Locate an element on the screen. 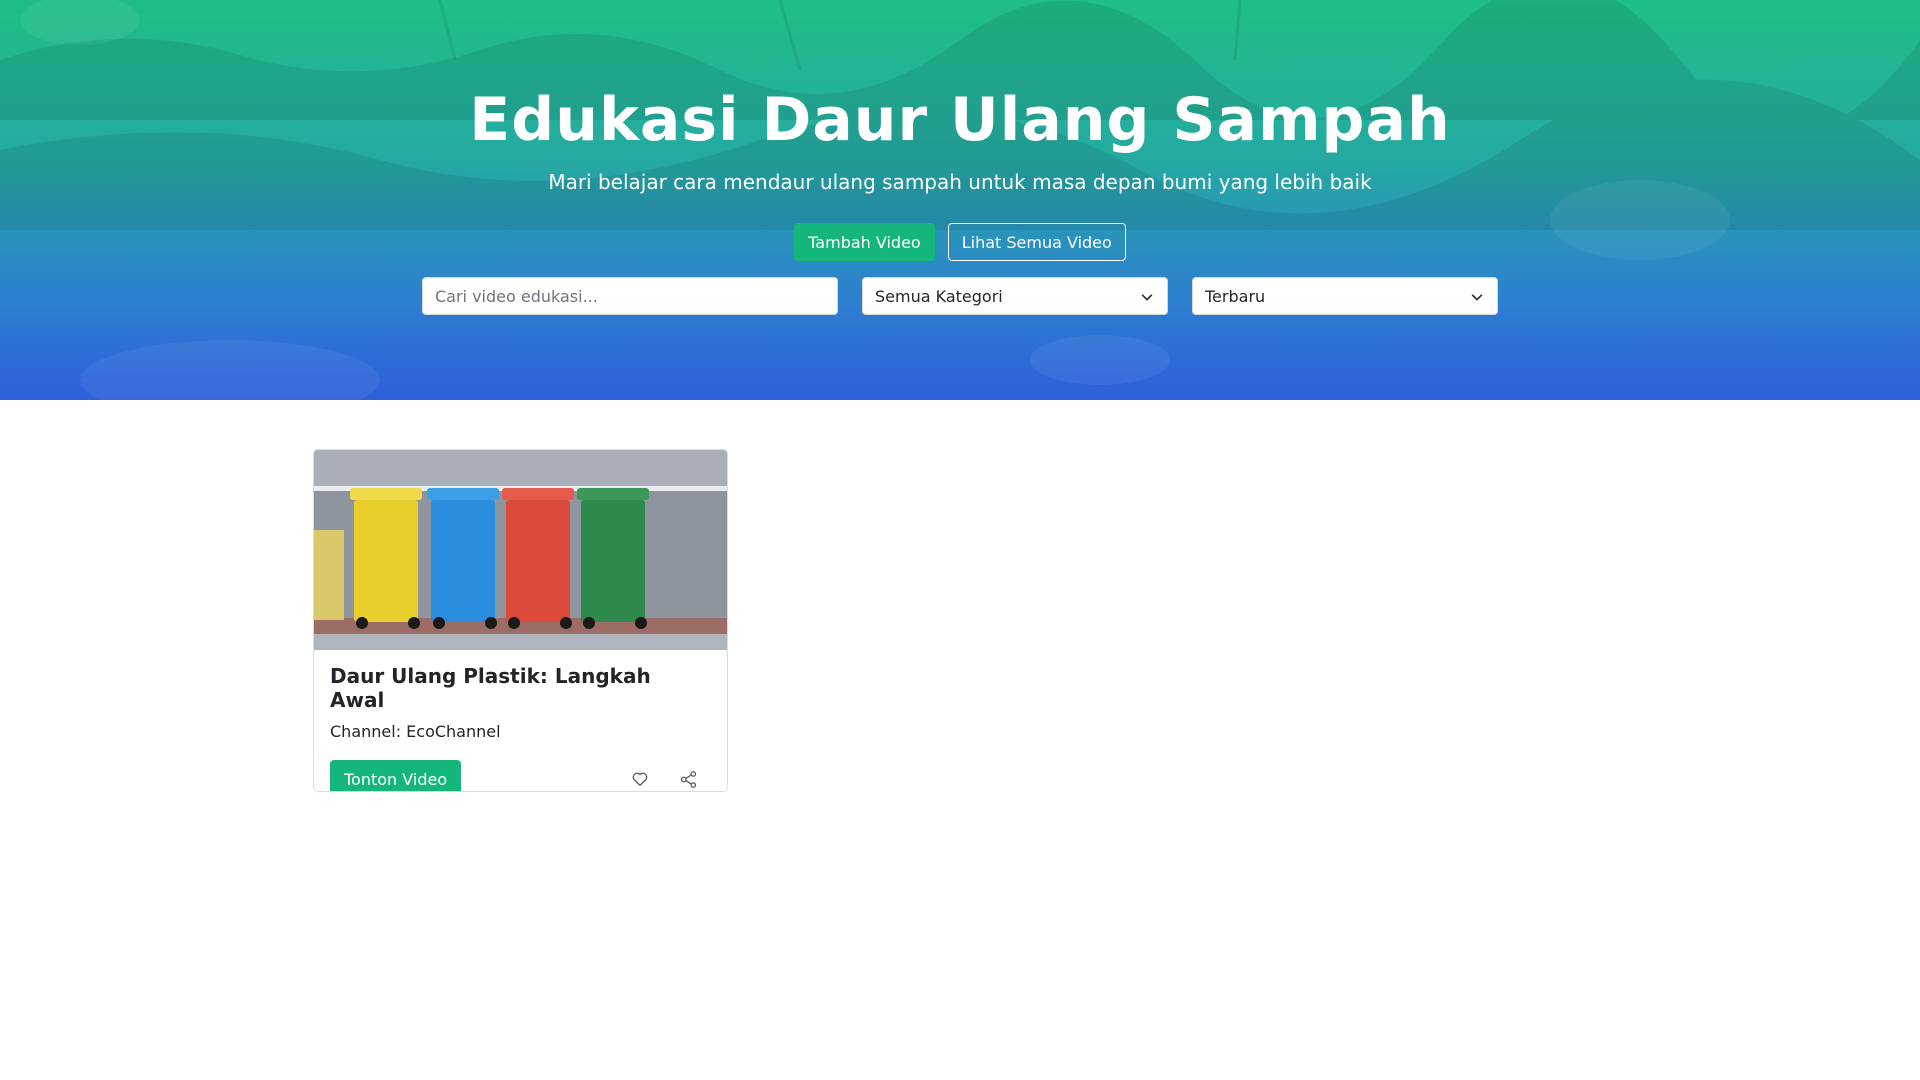 This screenshot has width=1920, height=1080. category-select: Semua Kategori is located at coordinates (1015, 296).